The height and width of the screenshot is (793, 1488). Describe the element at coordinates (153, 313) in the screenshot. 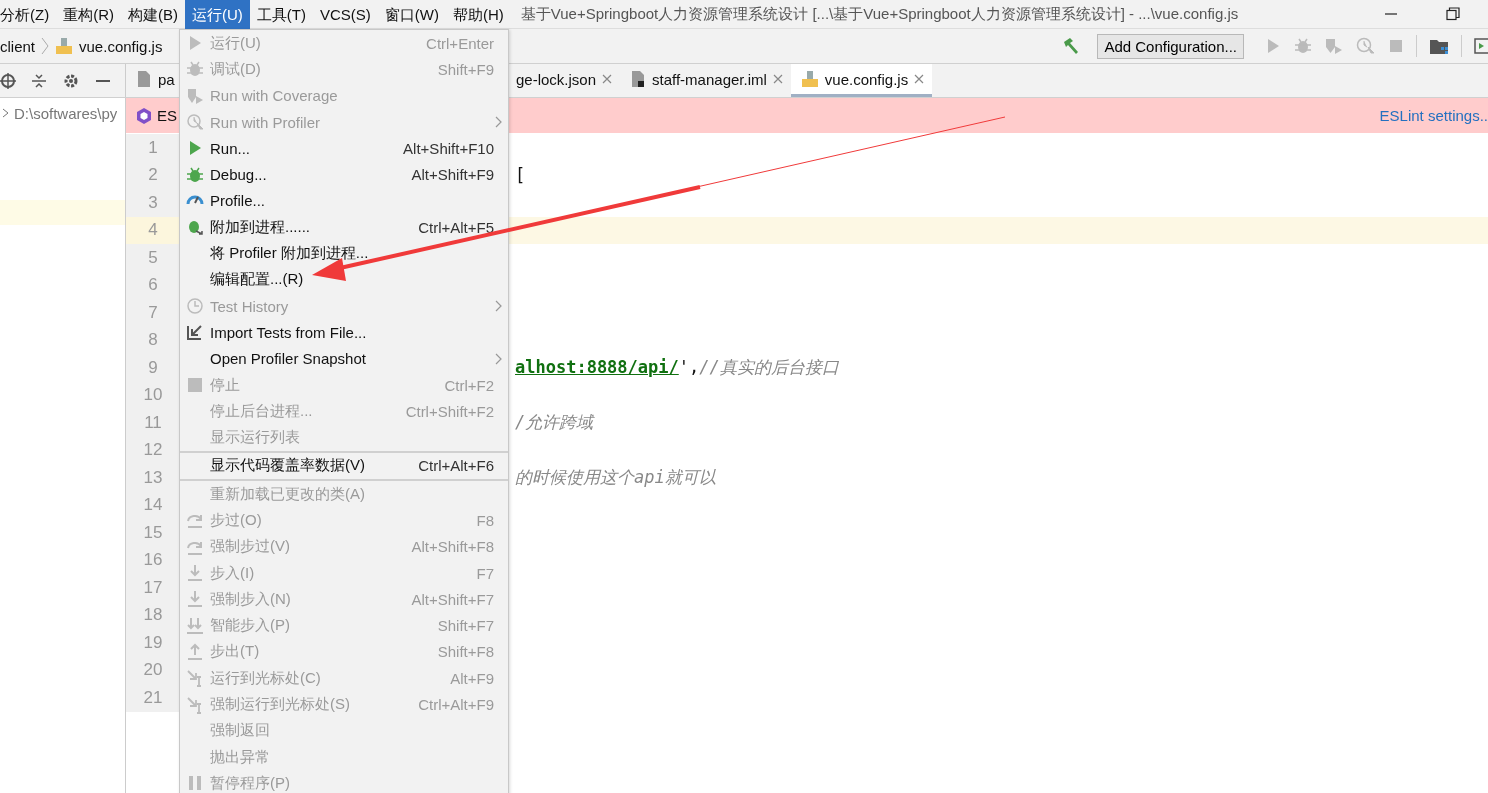

I see `line-number: 7` at that location.